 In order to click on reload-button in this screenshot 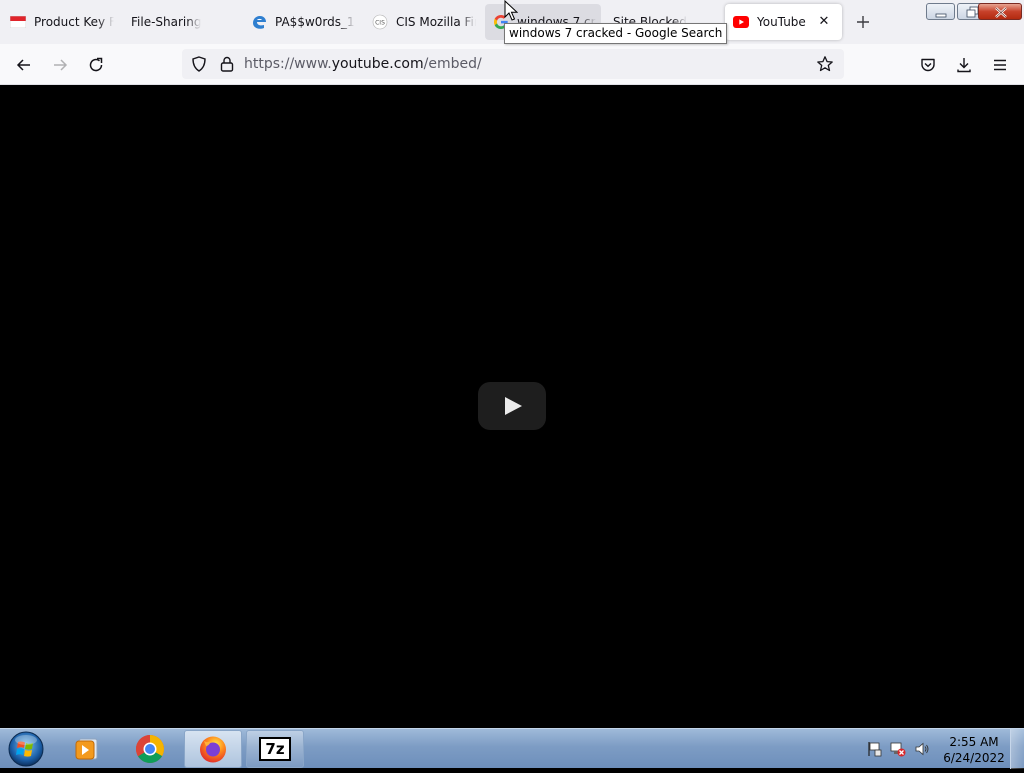, I will do `click(96, 65)`.